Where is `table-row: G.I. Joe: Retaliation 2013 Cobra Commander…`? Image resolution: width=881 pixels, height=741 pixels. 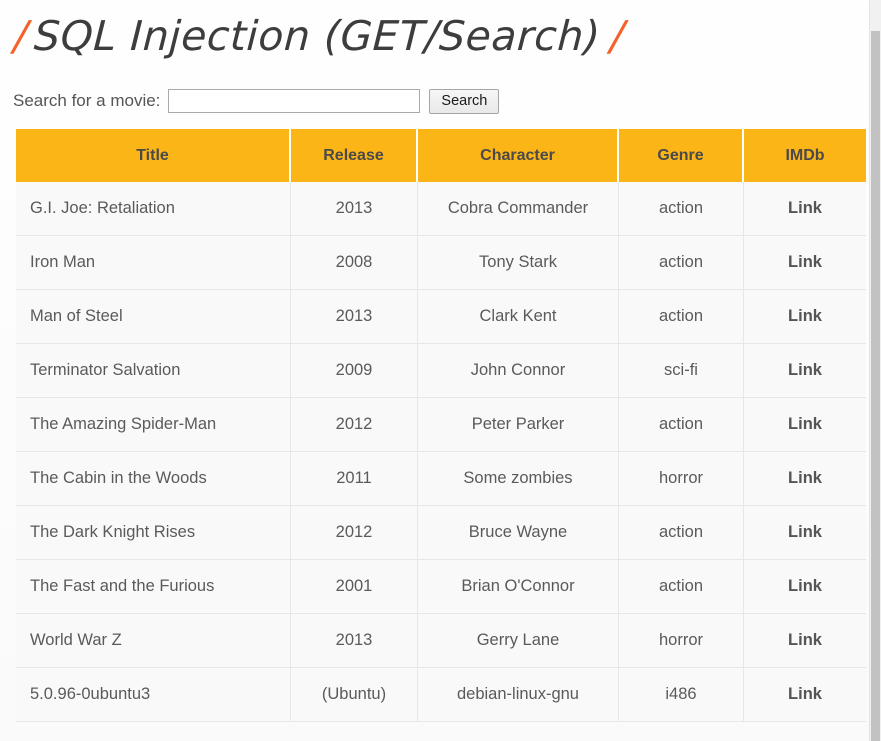 table-row: G.I. Joe: Retaliation 2013 Cobra Commander… is located at coordinates (441, 209).